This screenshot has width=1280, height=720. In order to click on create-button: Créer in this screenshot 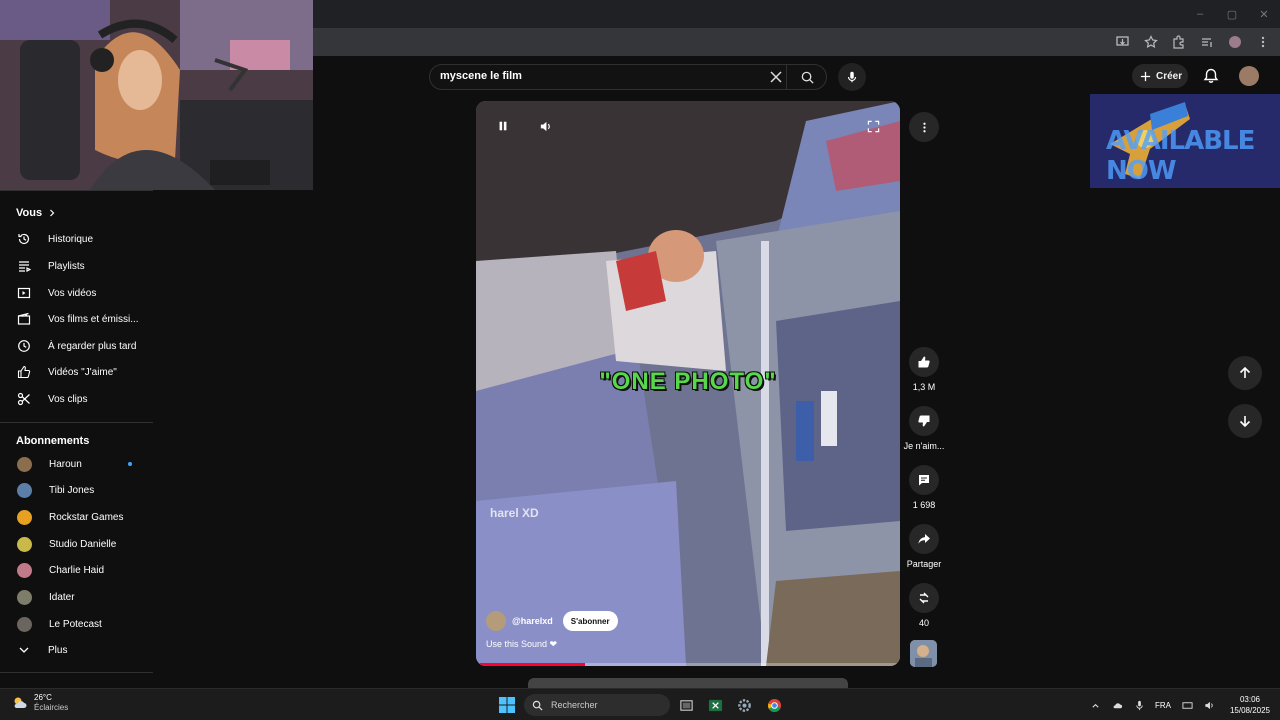, I will do `click(1160, 76)`.